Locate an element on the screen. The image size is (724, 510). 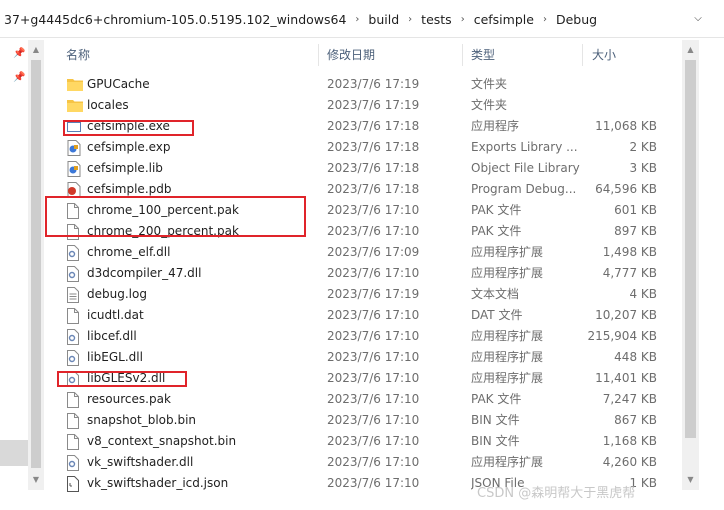
file-row: libcef.dll 2023/7/6 17:10 应用程序扩展 215,904 KB is located at coordinates (362, 336).